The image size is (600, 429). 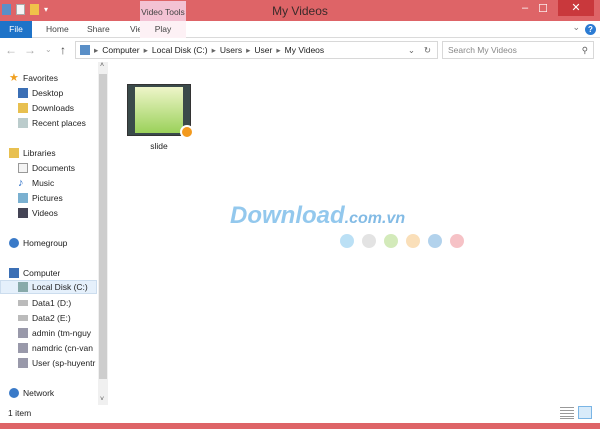 What do you see at coordinates (14, 393) in the screenshot?
I see `network-icon` at bounding box center [14, 393].